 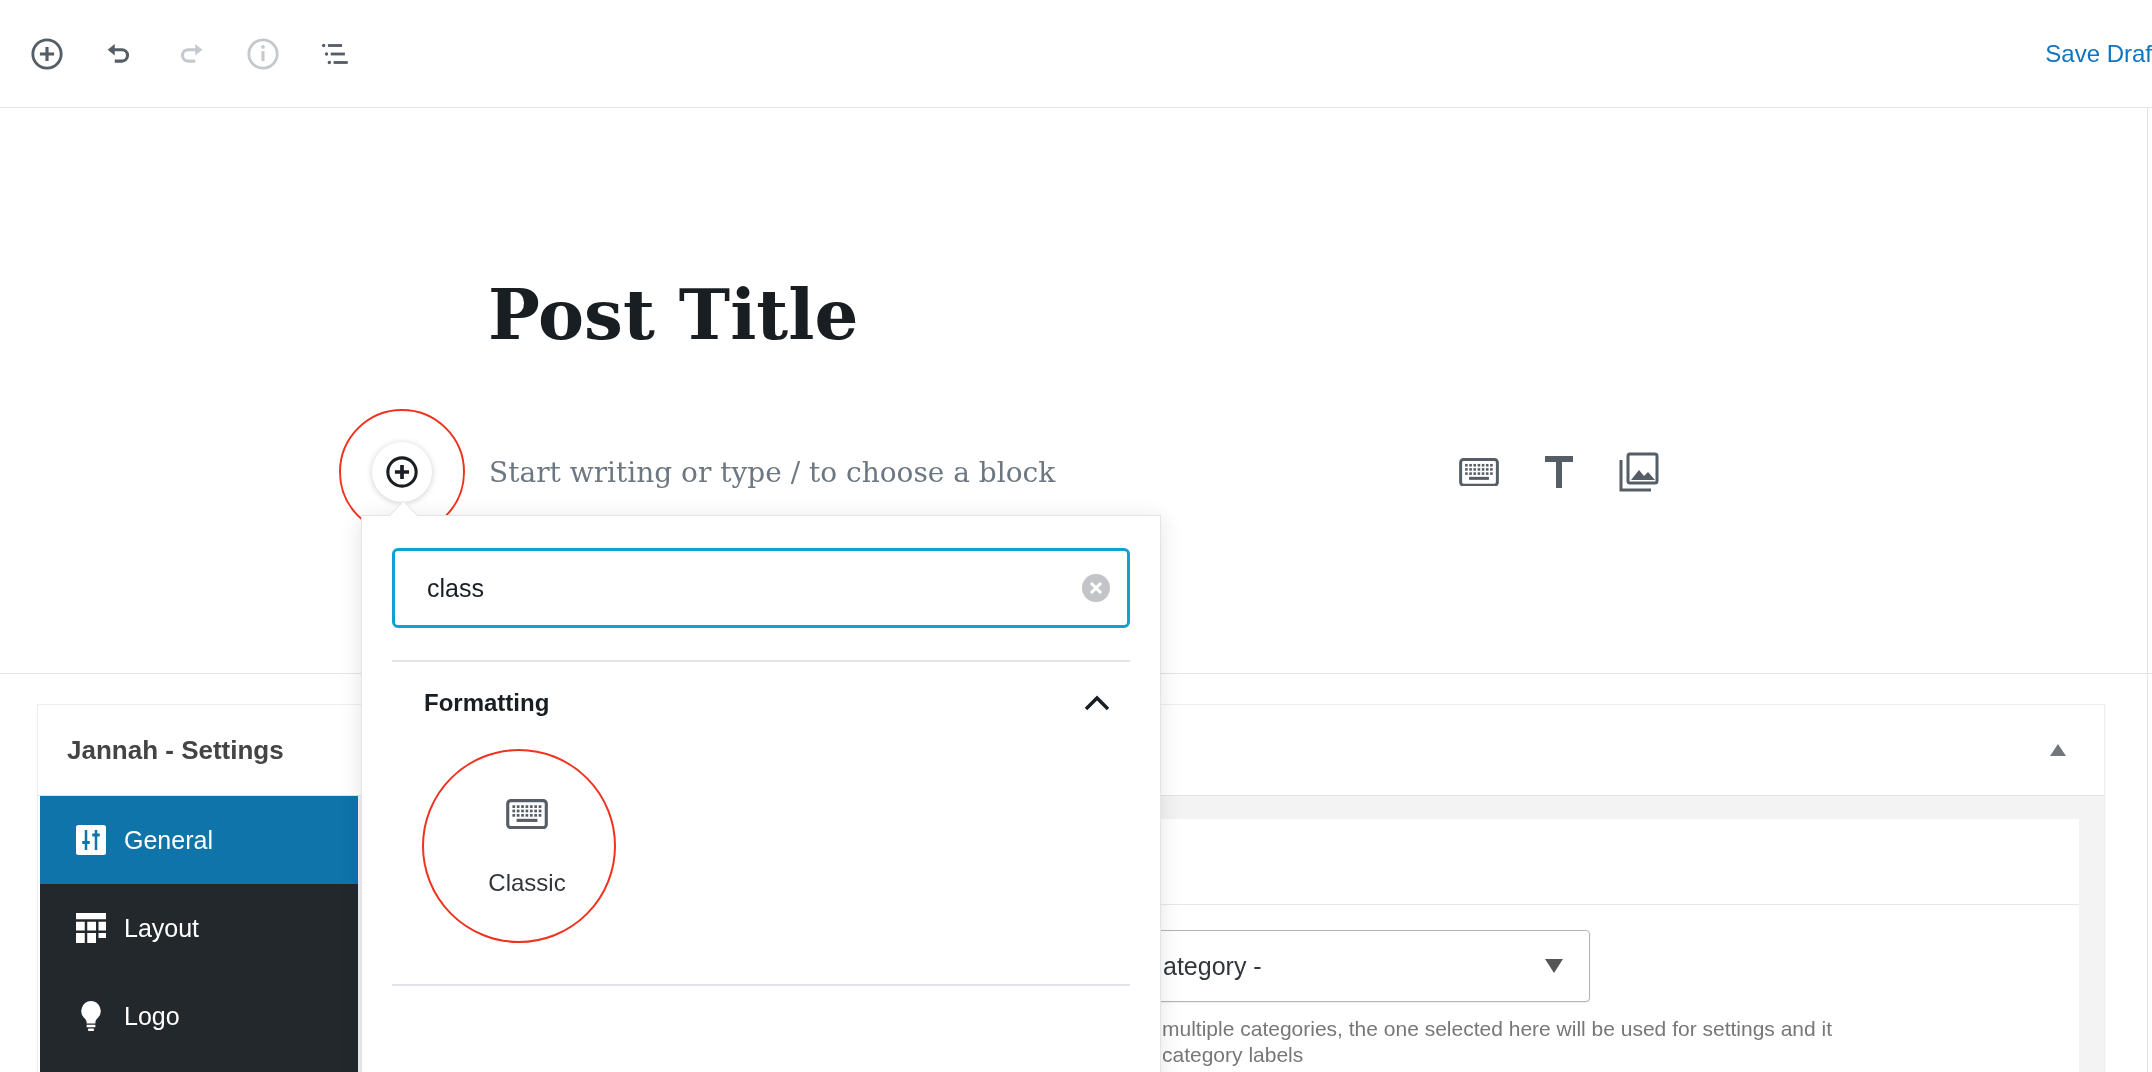 I want to click on dropdown-value: ategory -, so click(x=1212, y=966).